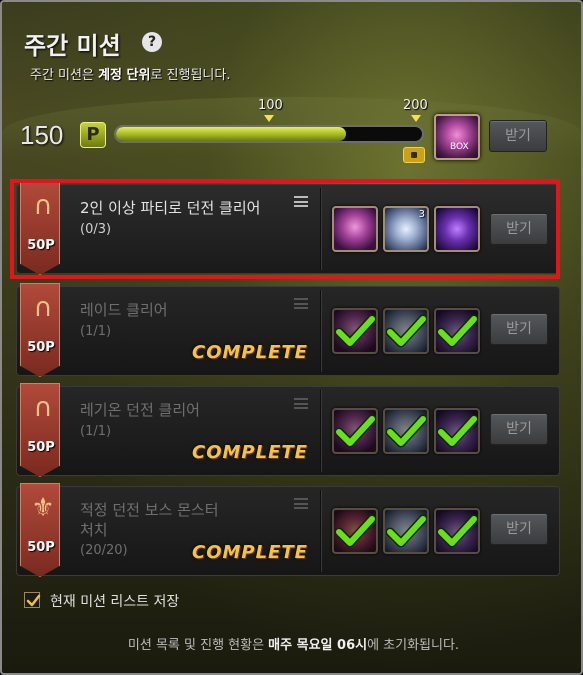 The image size is (583, 675). I want to click on save-list-checkbox, so click(32, 600).